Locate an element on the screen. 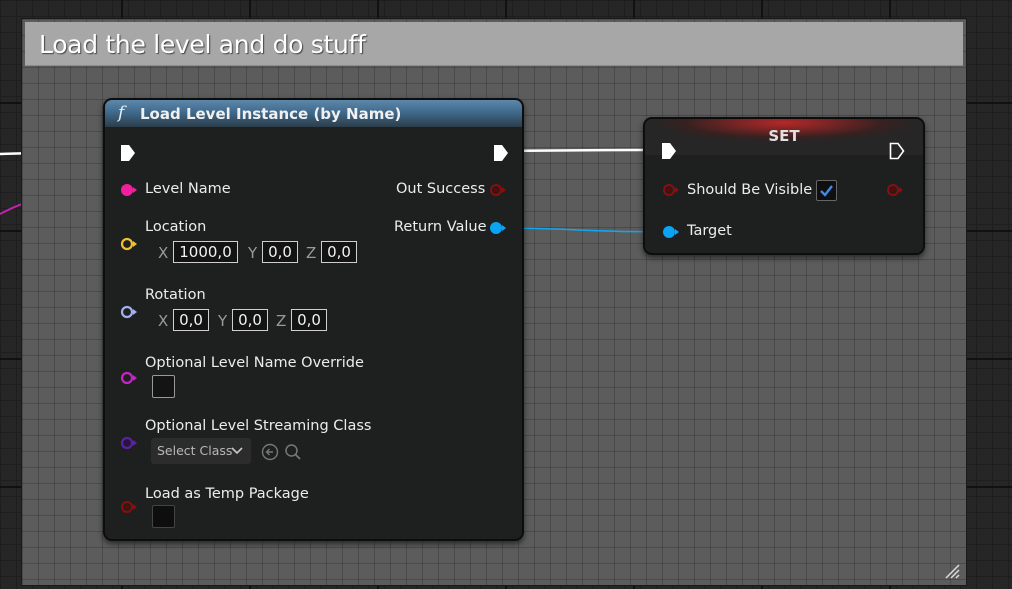 The width and height of the screenshot is (1012, 589). location-pin-icon is located at coordinates (129, 244).